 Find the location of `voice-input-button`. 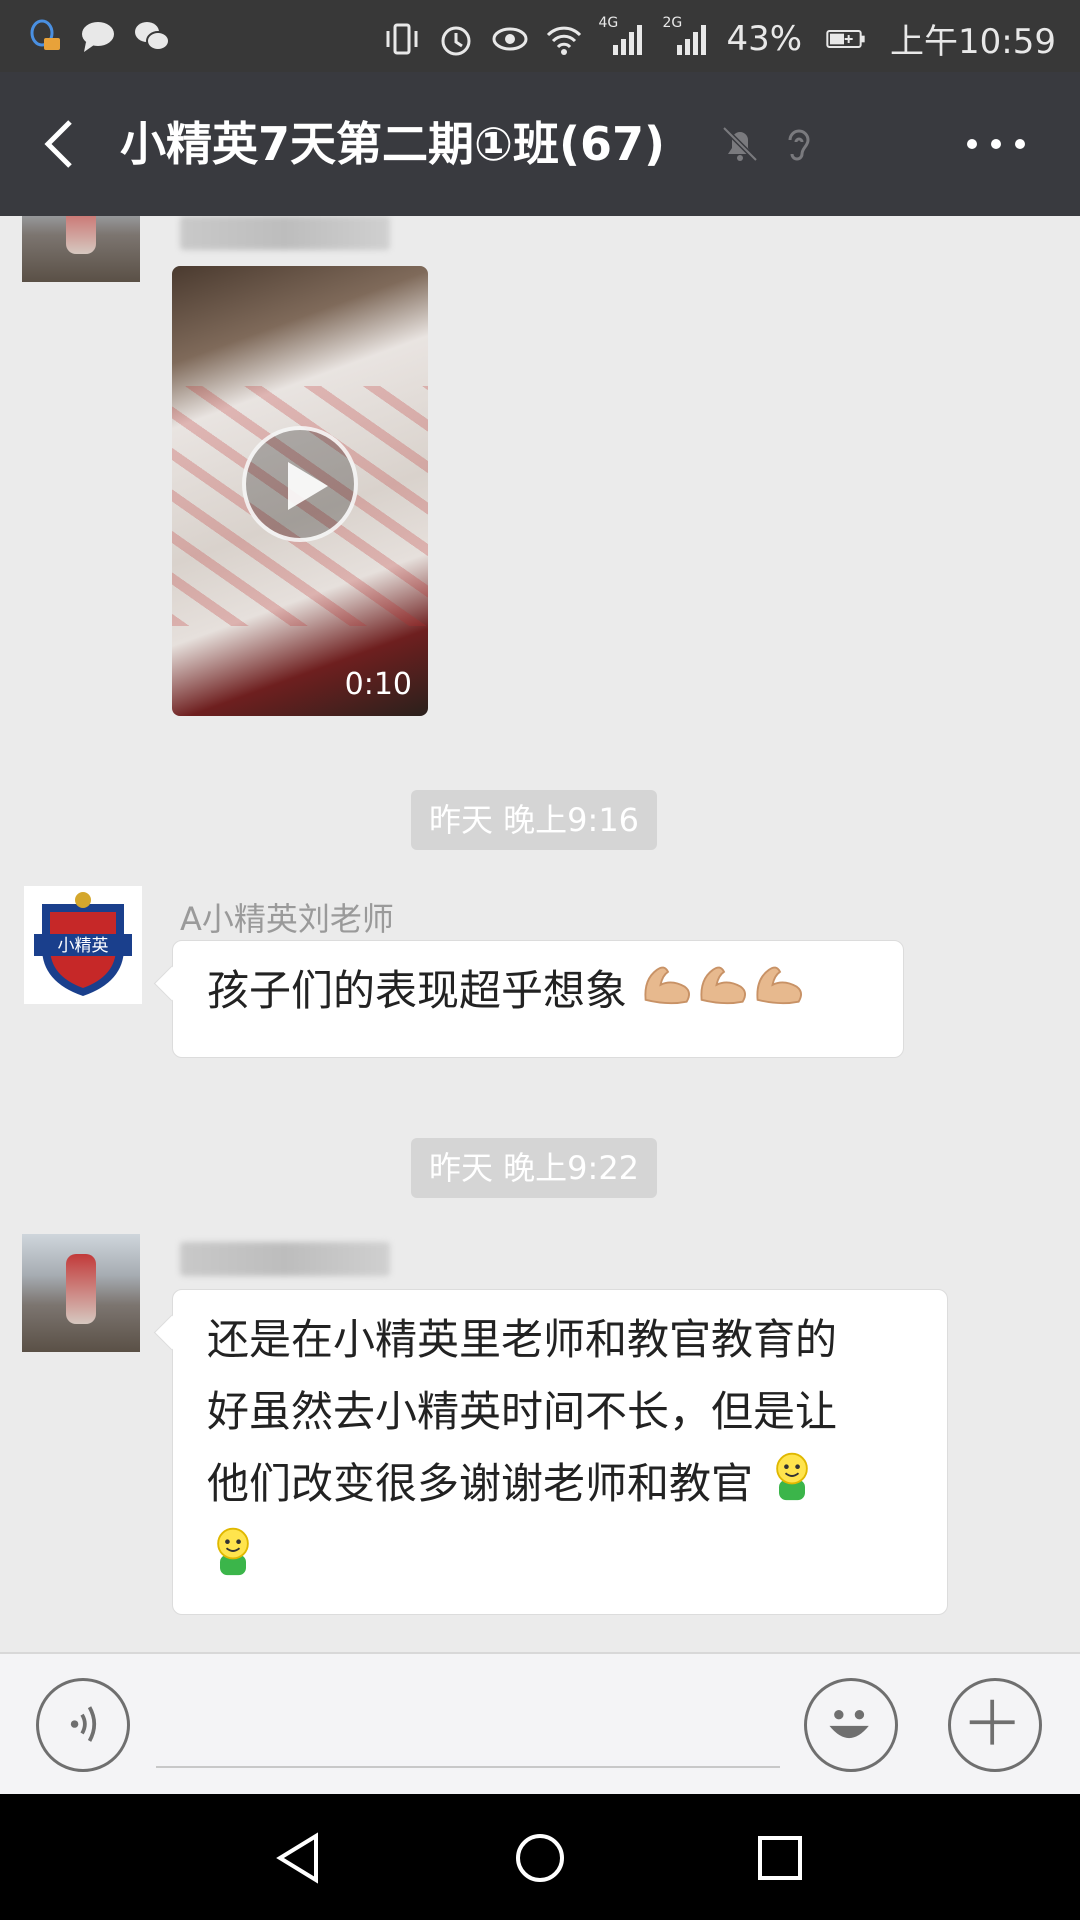

voice-input-button is located at coordinates (83, 1725).